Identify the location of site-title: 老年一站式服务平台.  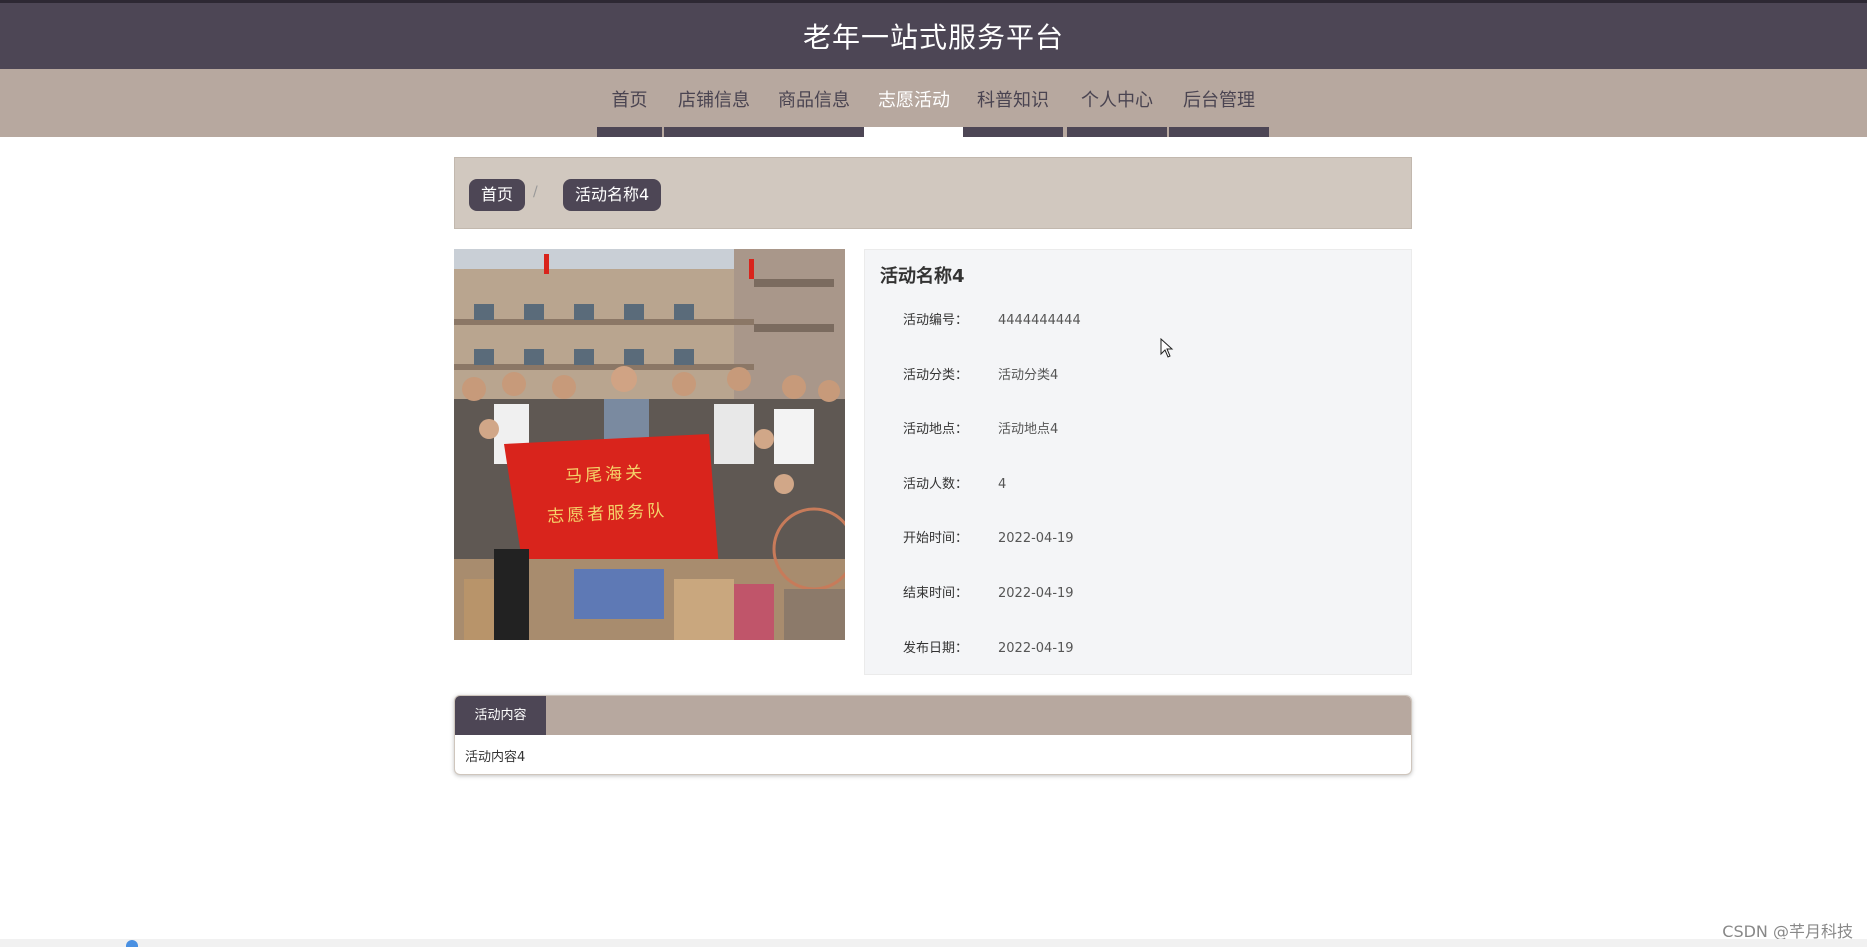
(933, 37).